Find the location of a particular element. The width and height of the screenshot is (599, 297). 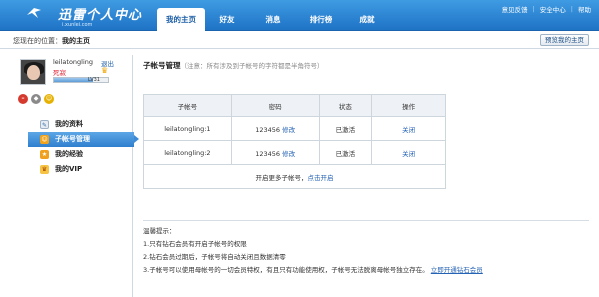

top-links: 意见反馈 | 安全中心 | 帮助 is located at coordinates (546, 9).